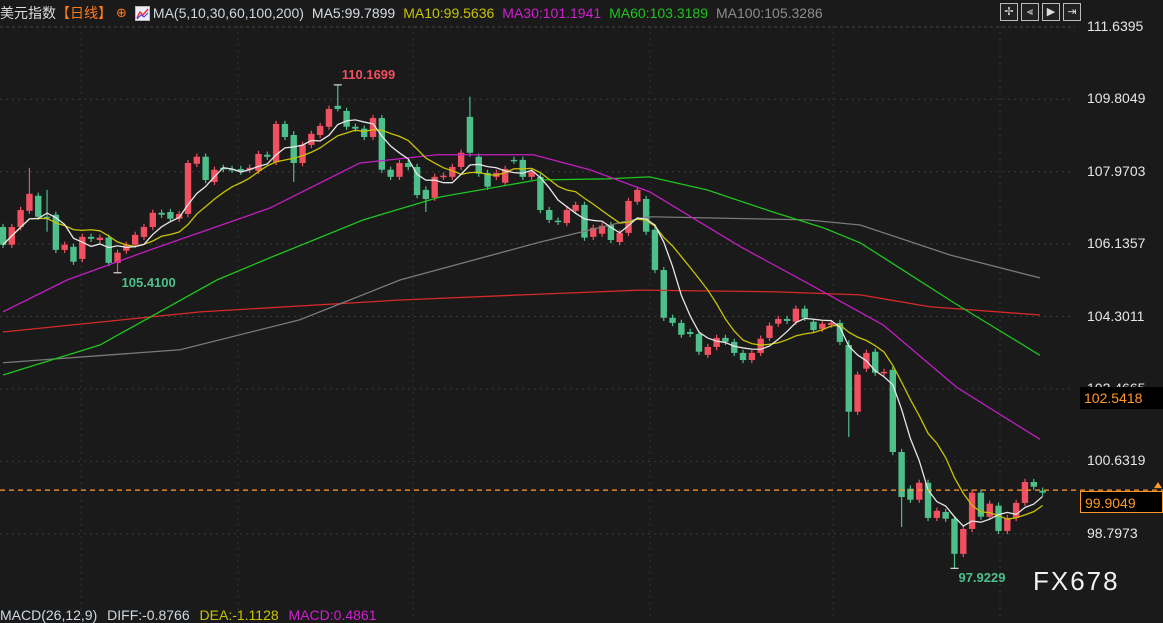 The width and height of the screenshot is (1163, 623). I want to click on chart-toolbar: ✢ ⫷ ▶ ⇥, so click(1040, 12).